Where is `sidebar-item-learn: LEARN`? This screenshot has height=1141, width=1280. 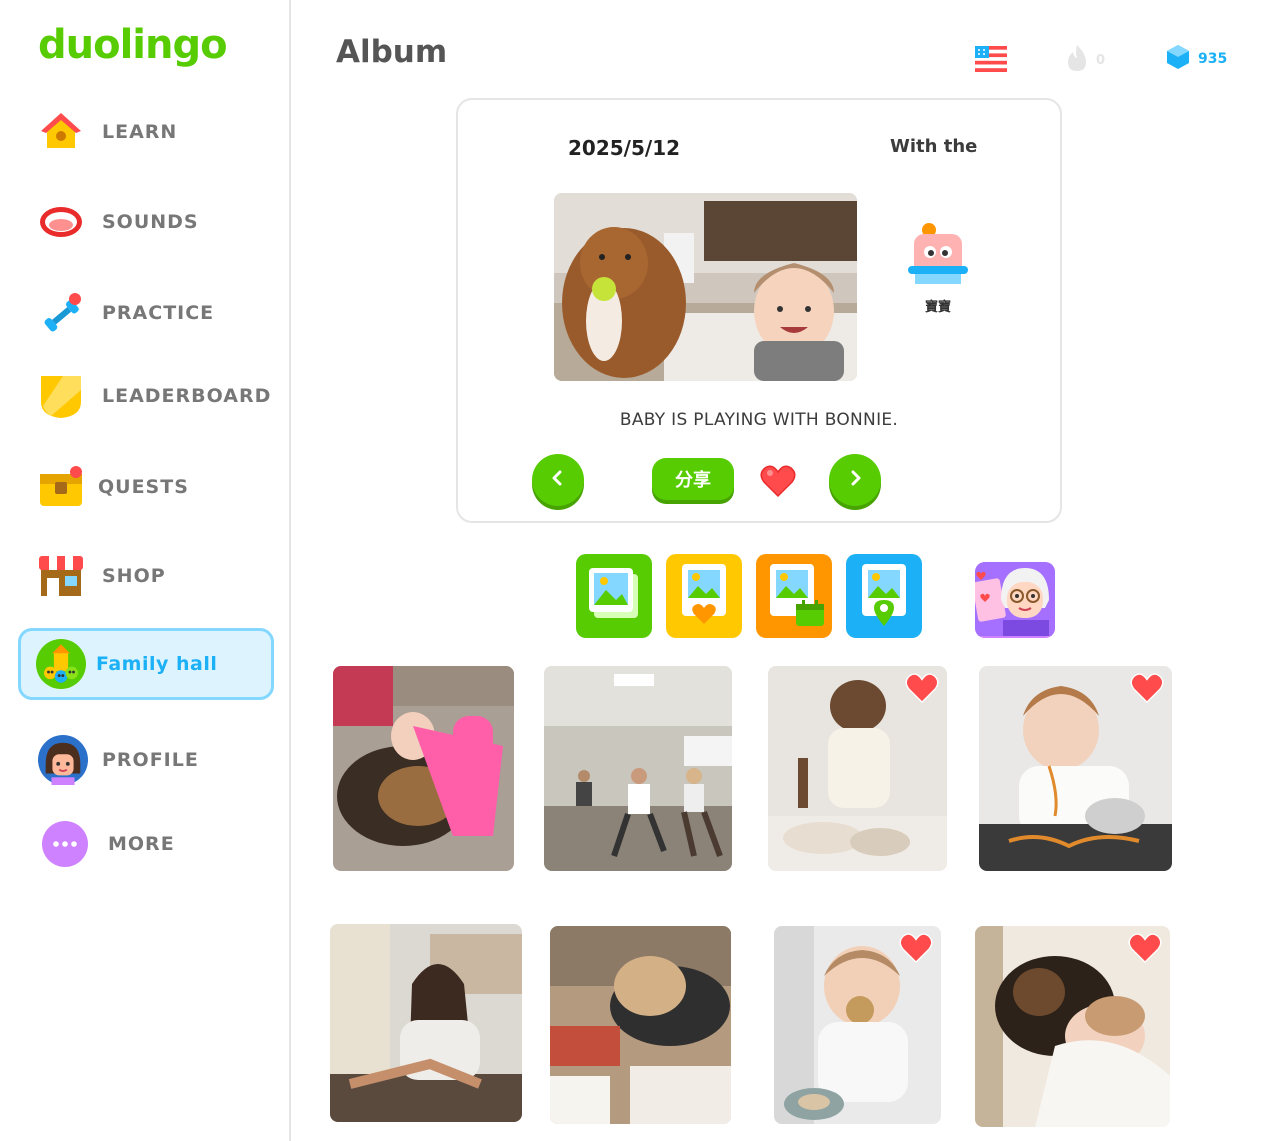 sidebar-item-learn: LEARN is located at coordinates (146, 132).